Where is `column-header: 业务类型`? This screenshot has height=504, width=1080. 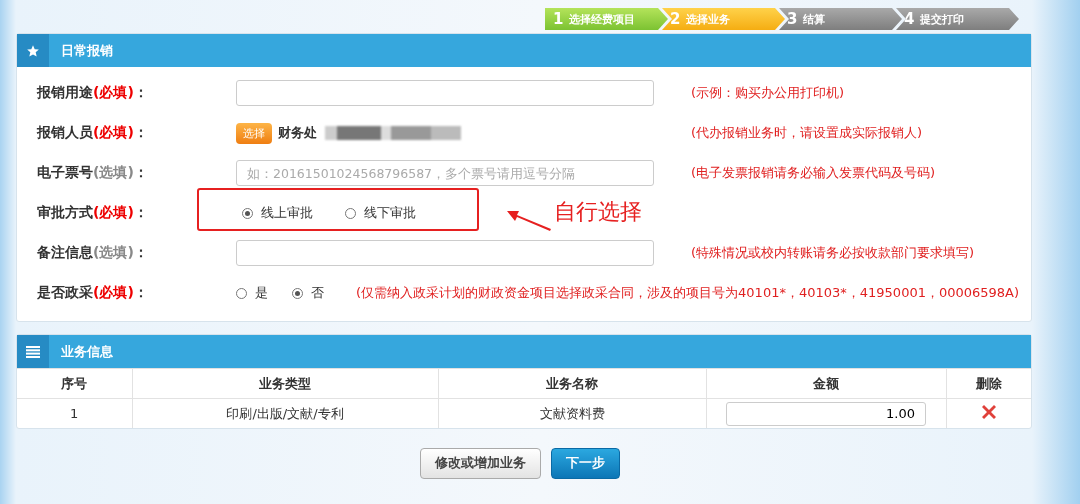 column-header: 业务类型 is located at coordinates (285, 383).